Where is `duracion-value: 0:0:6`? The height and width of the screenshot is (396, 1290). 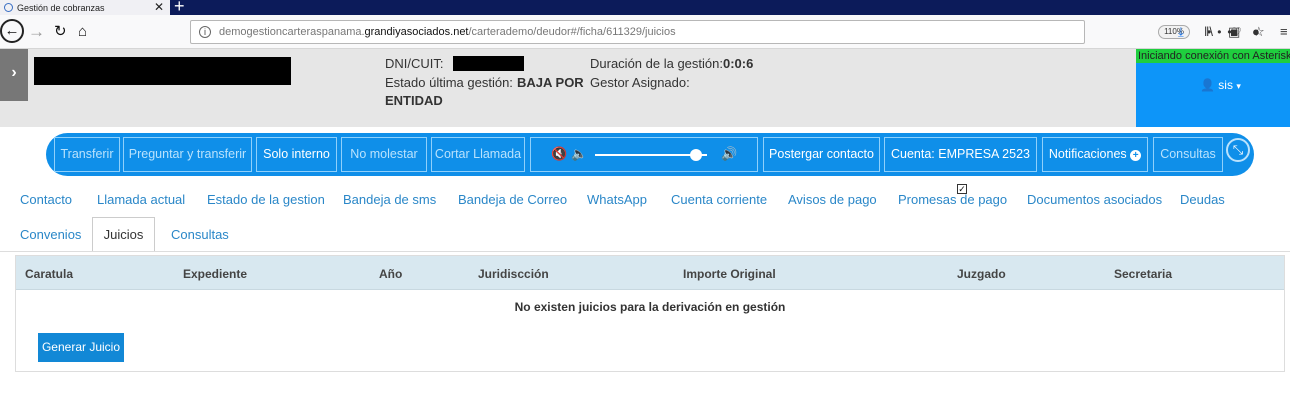 duracion-value: 0:0:6 is located at coordinates (738, 63).